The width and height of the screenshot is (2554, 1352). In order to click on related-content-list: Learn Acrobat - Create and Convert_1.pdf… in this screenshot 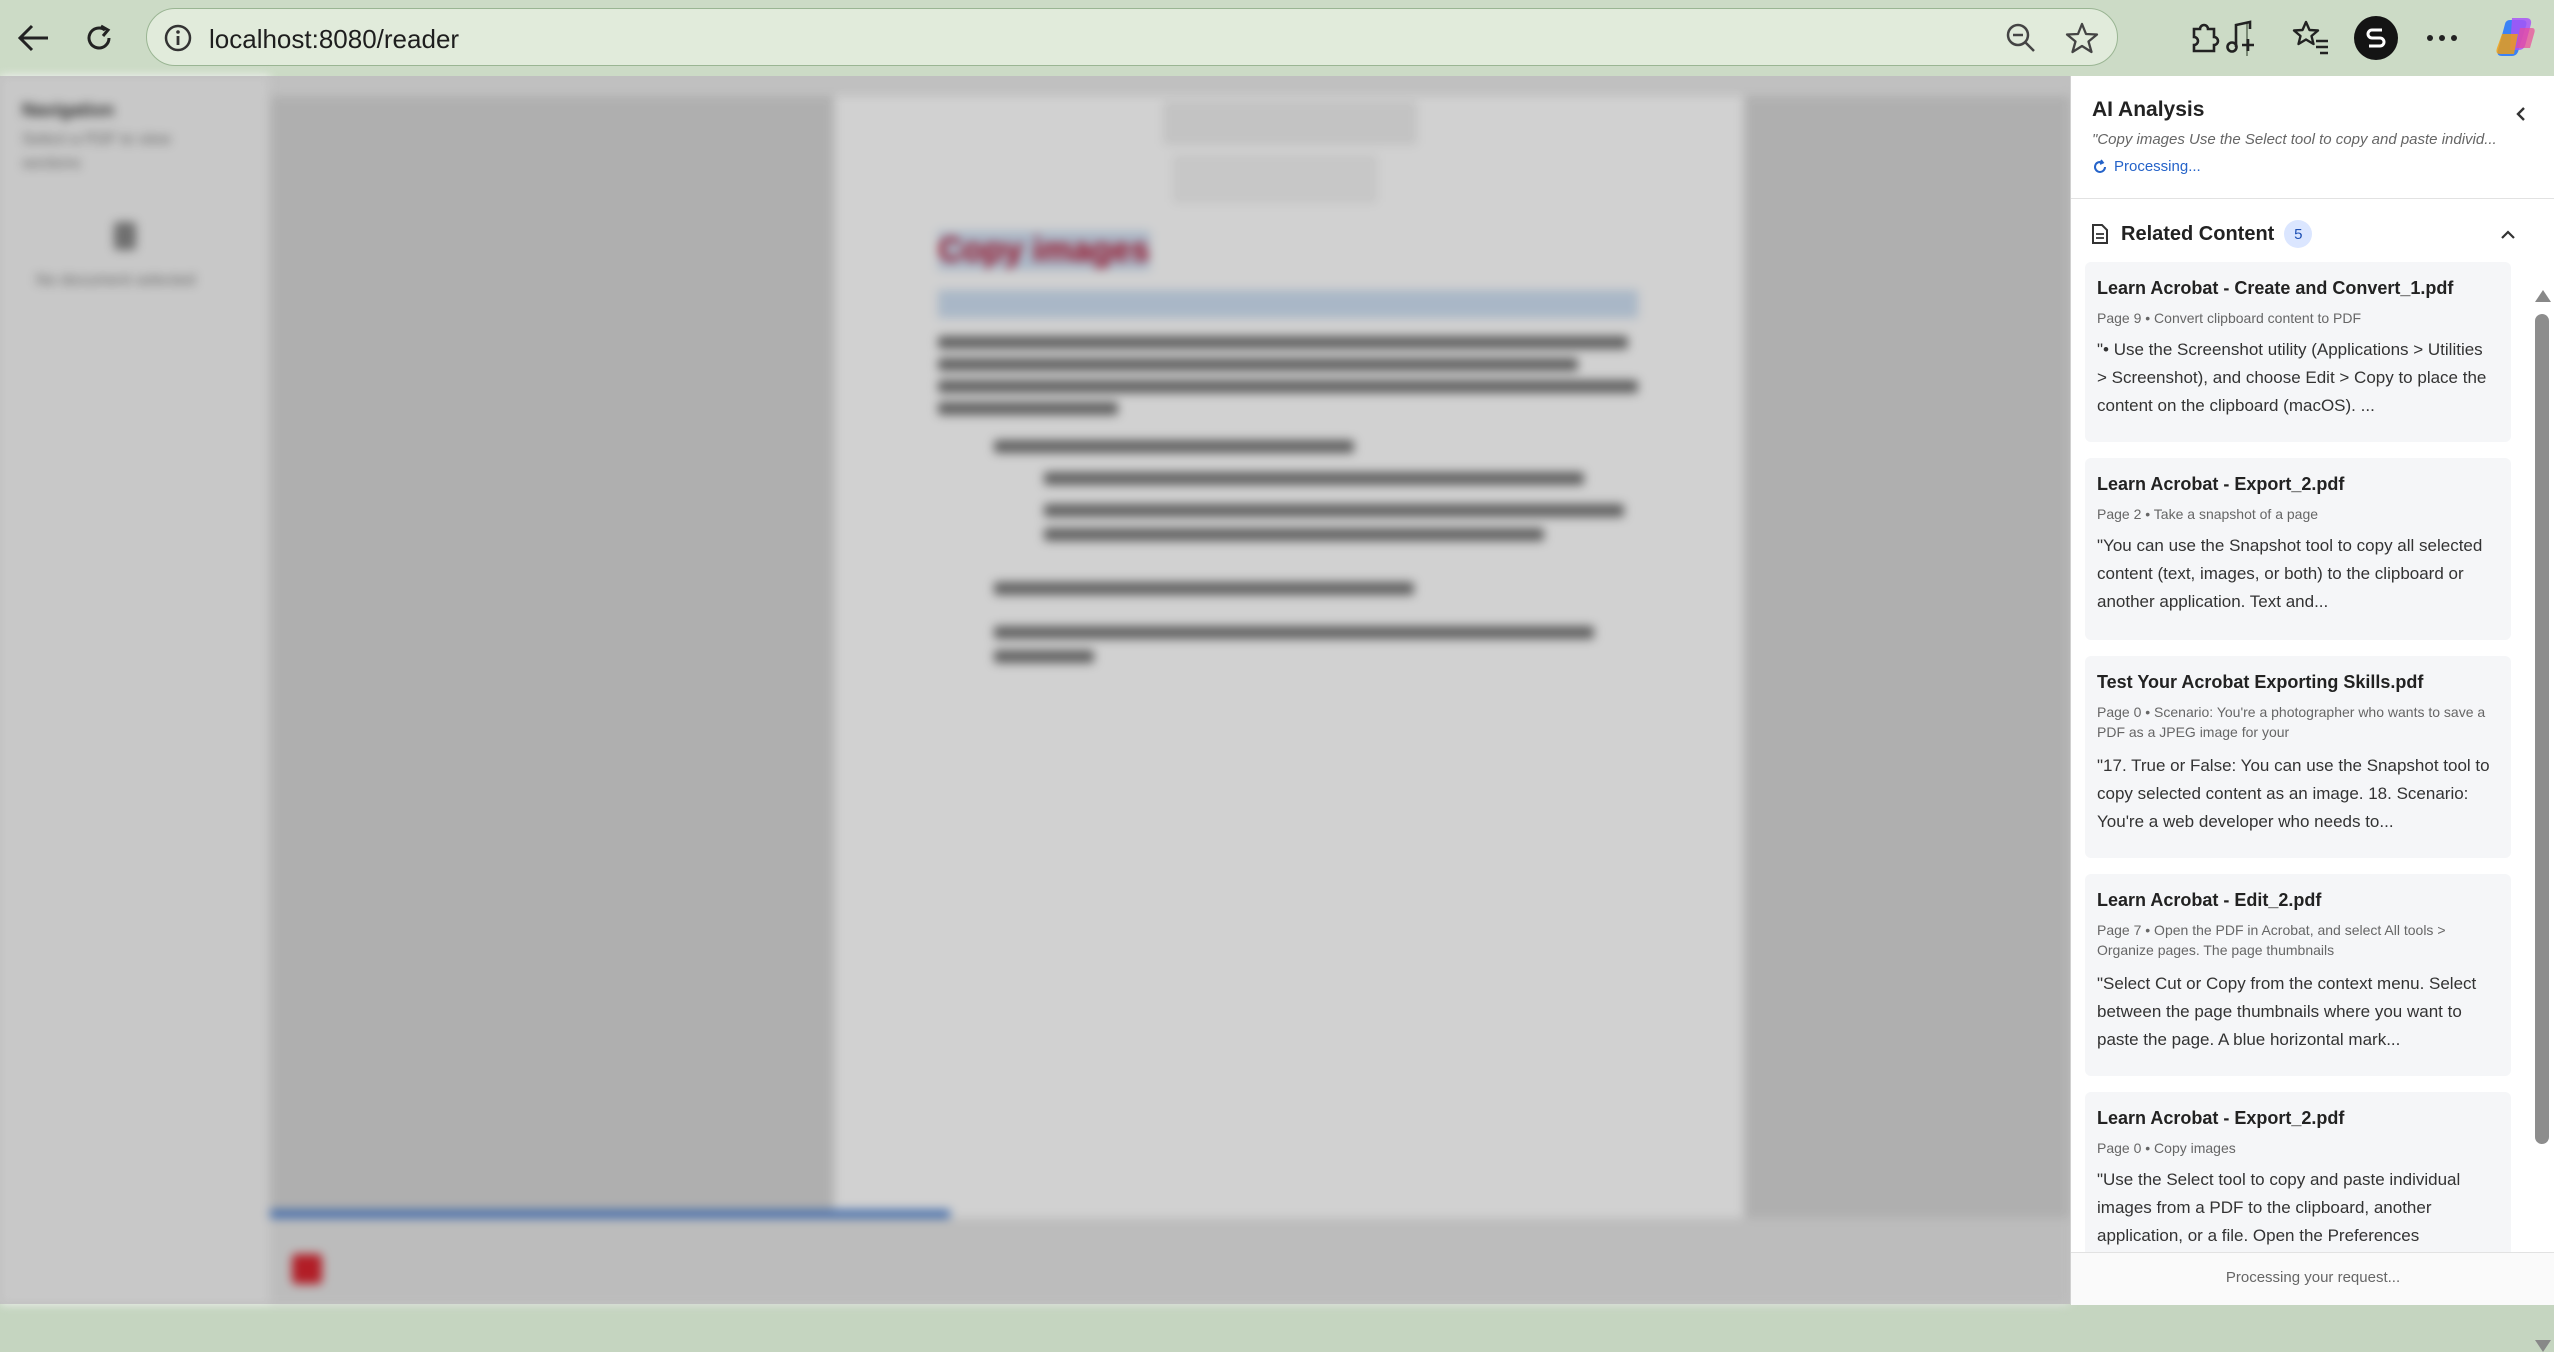, I will do `click(2300, 757)`.